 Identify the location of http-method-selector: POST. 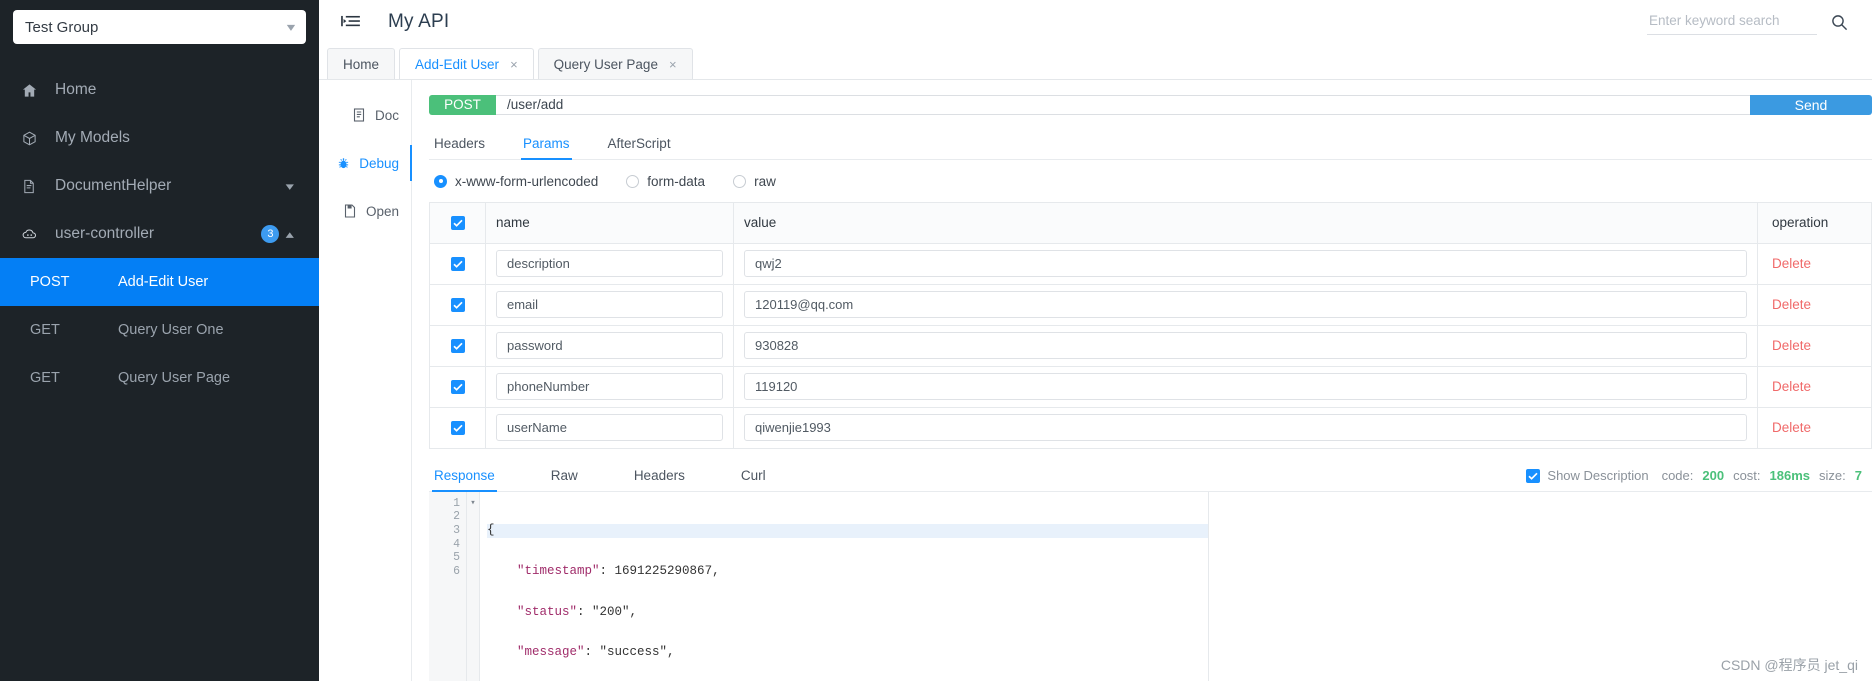
(462, 105).